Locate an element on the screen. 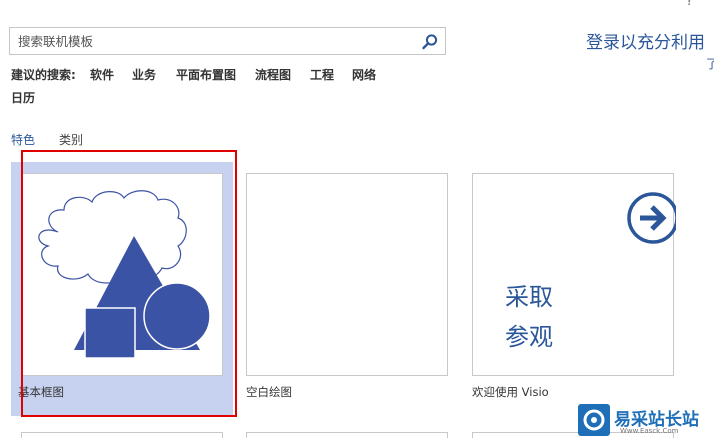 The image size is (714, 438). template-welcome-visio: 采取 参观 is located at coordinates (574, 274).